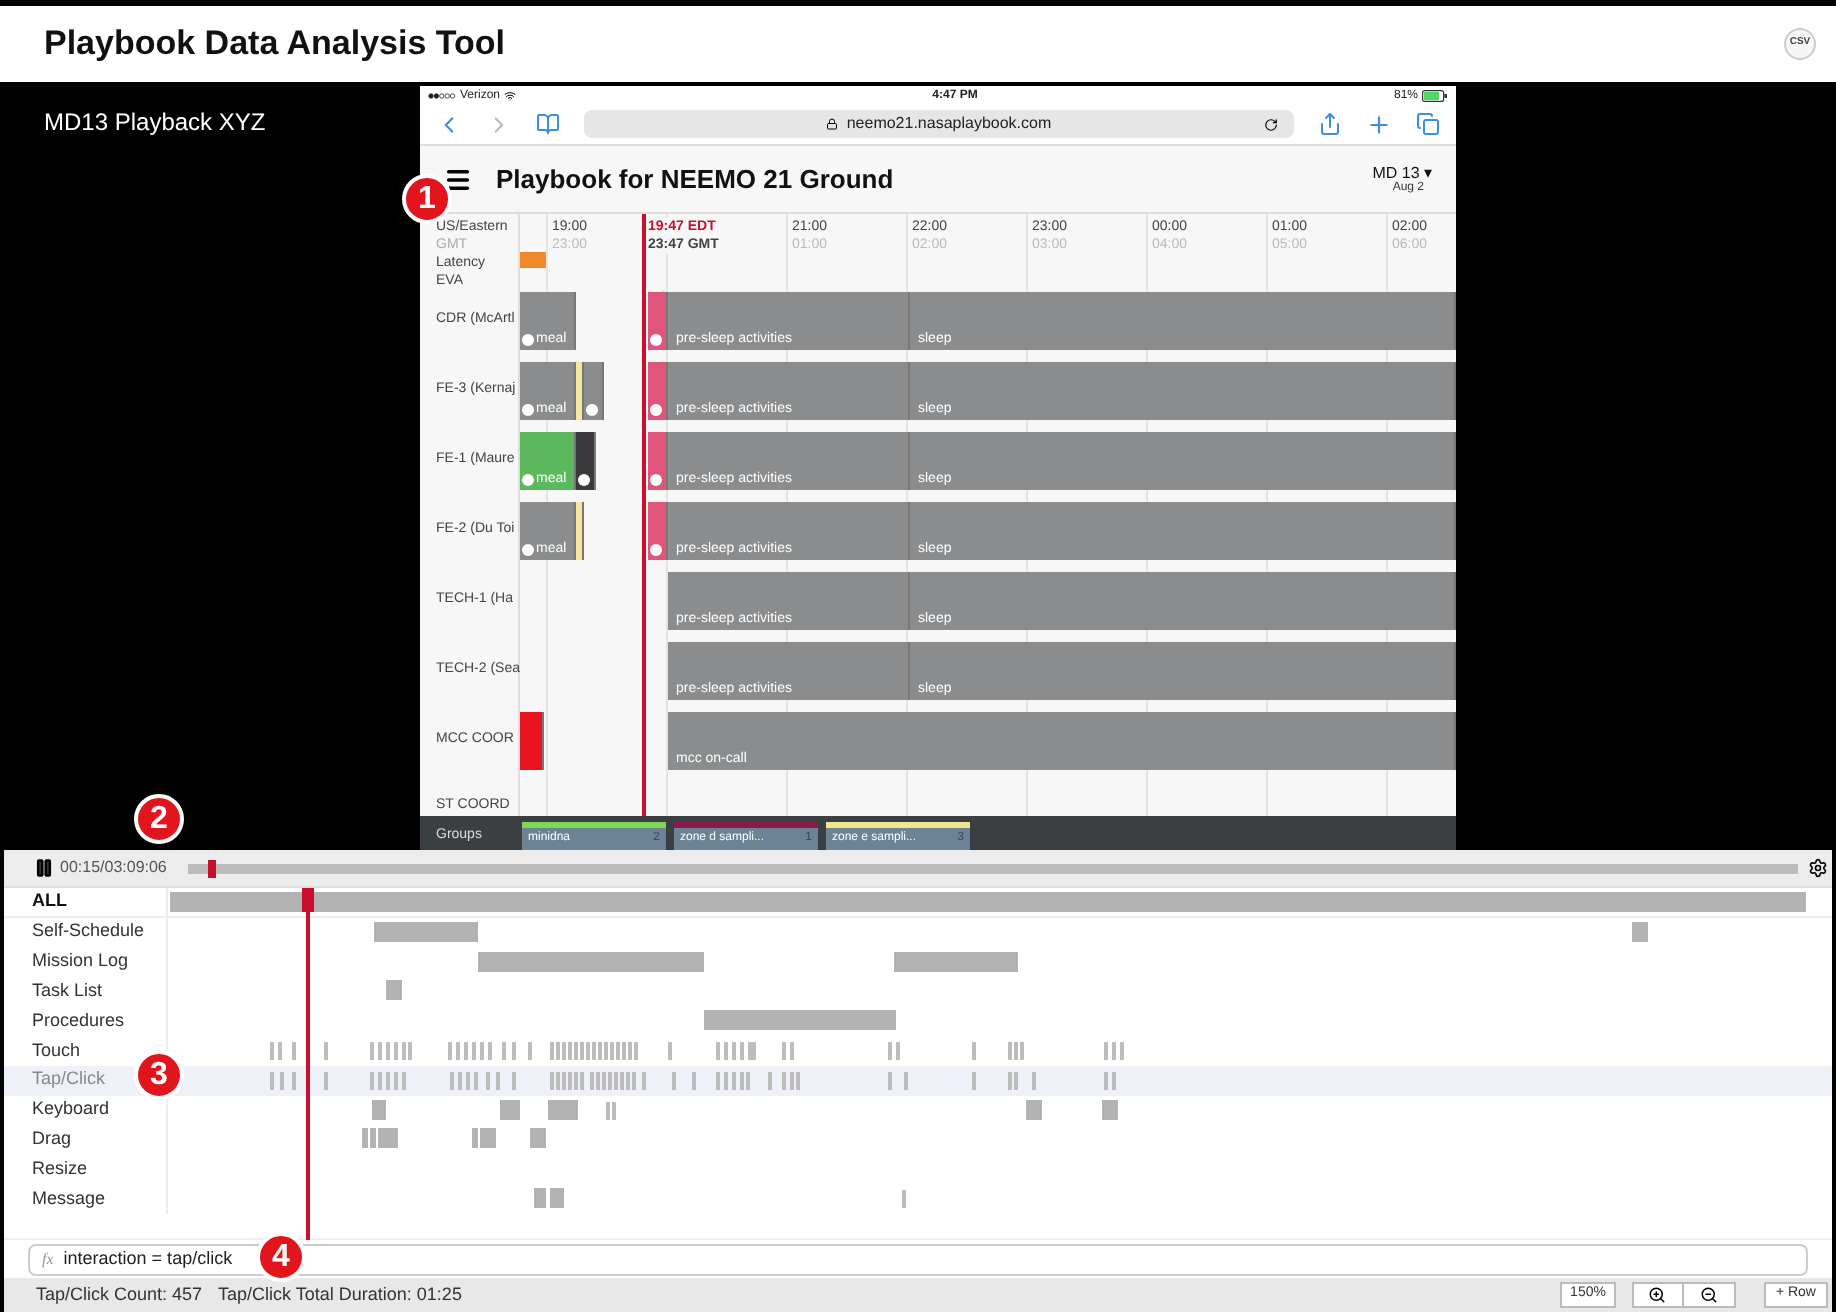 This screenshot has width=1836, height=1312. Describe the element at coordinates (510, 95) in the screenshot. I see `wifi-icon` at that location.